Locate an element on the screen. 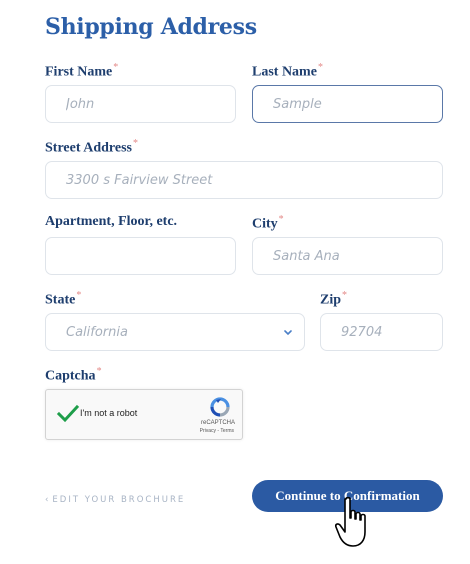  edit-brochure-link: ‹ EDIT YOUR BROCHURE is located at coordinates (115, 500).